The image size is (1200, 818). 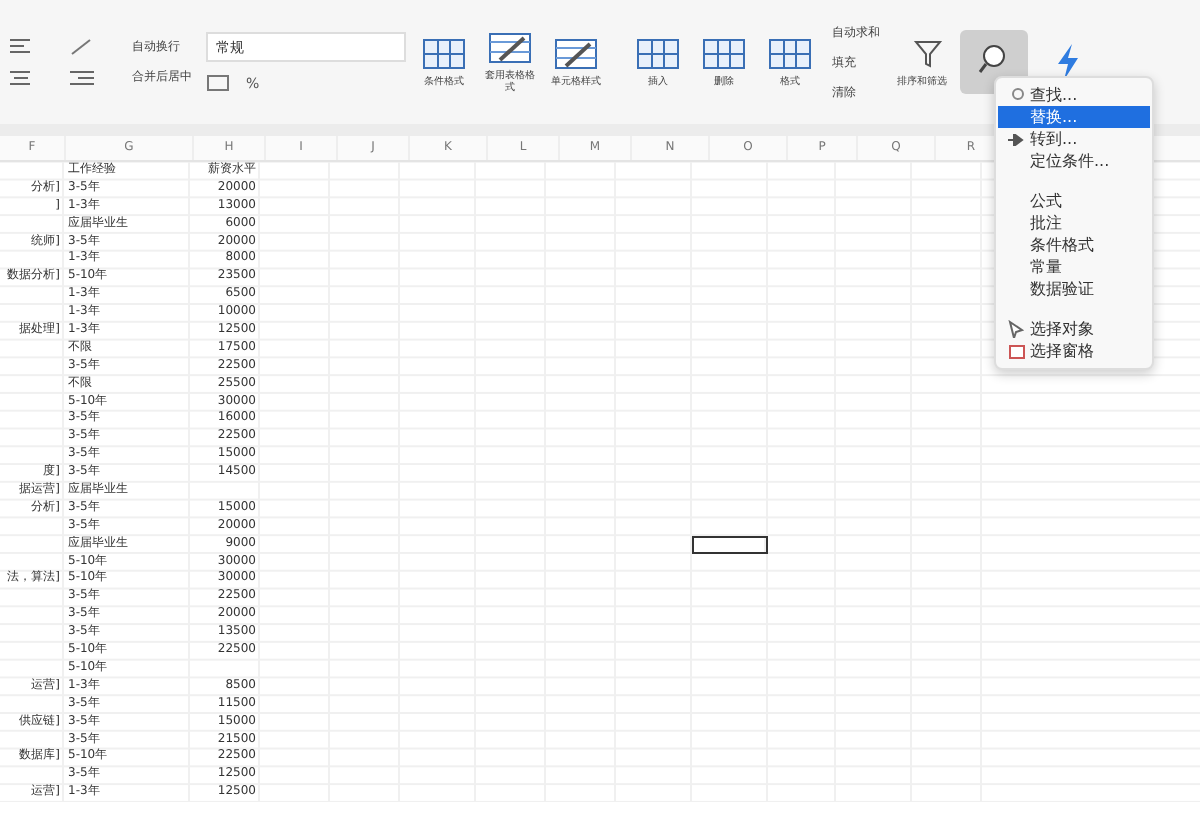 I want to click on pane-icon, so click(x=1016, y=351).